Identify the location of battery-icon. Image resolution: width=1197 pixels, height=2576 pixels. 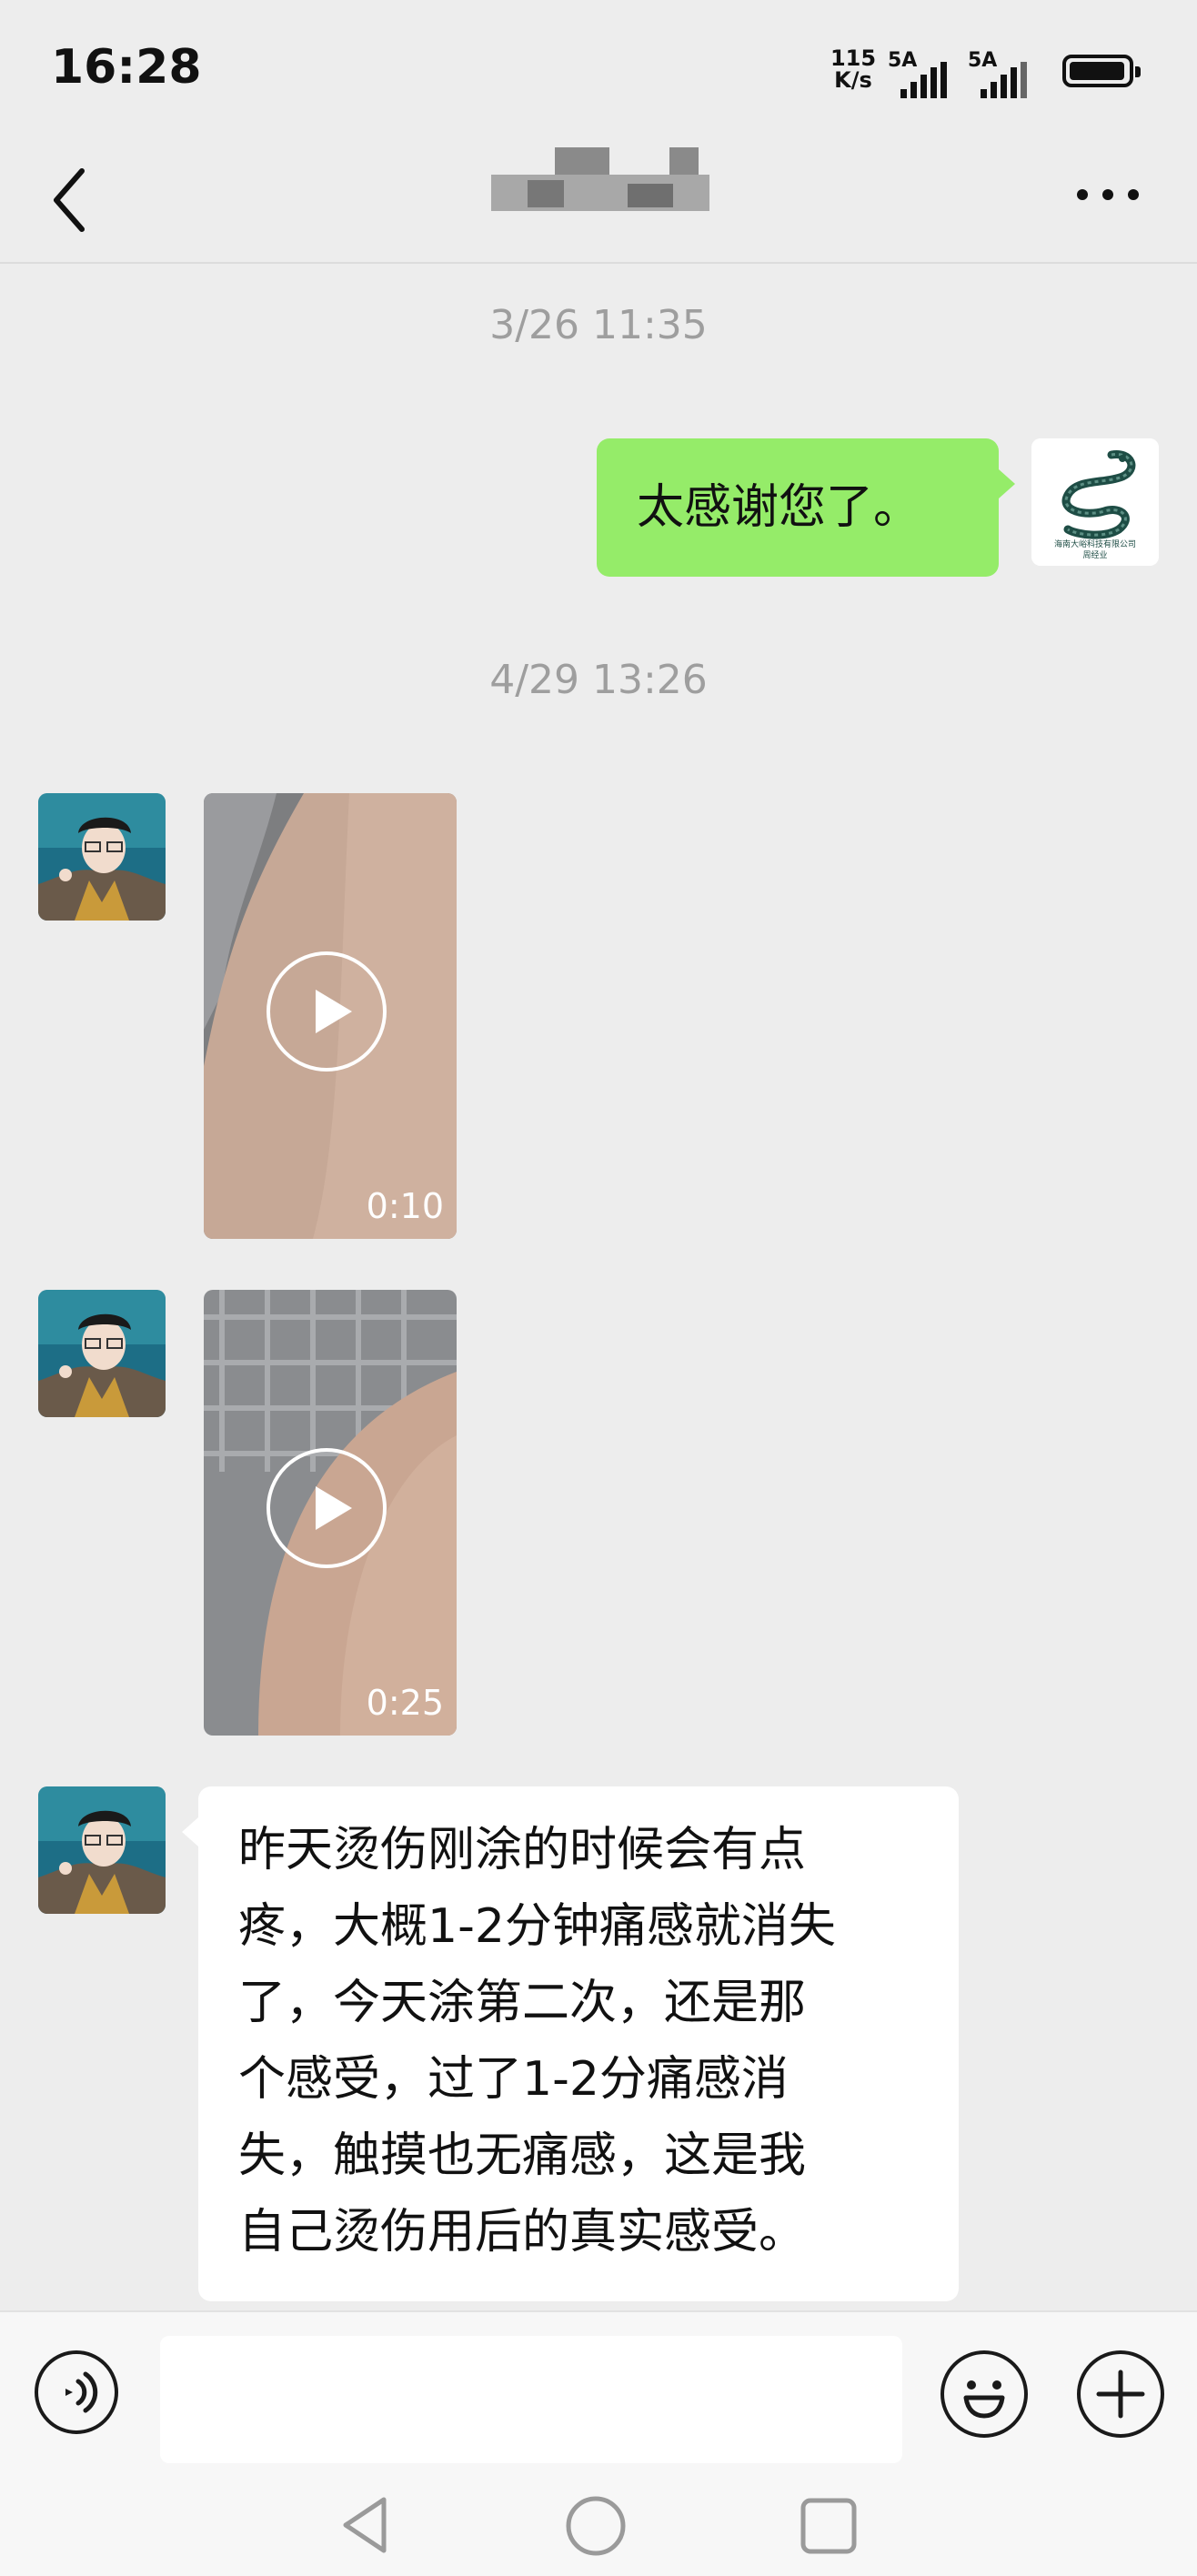
(1101, 71).